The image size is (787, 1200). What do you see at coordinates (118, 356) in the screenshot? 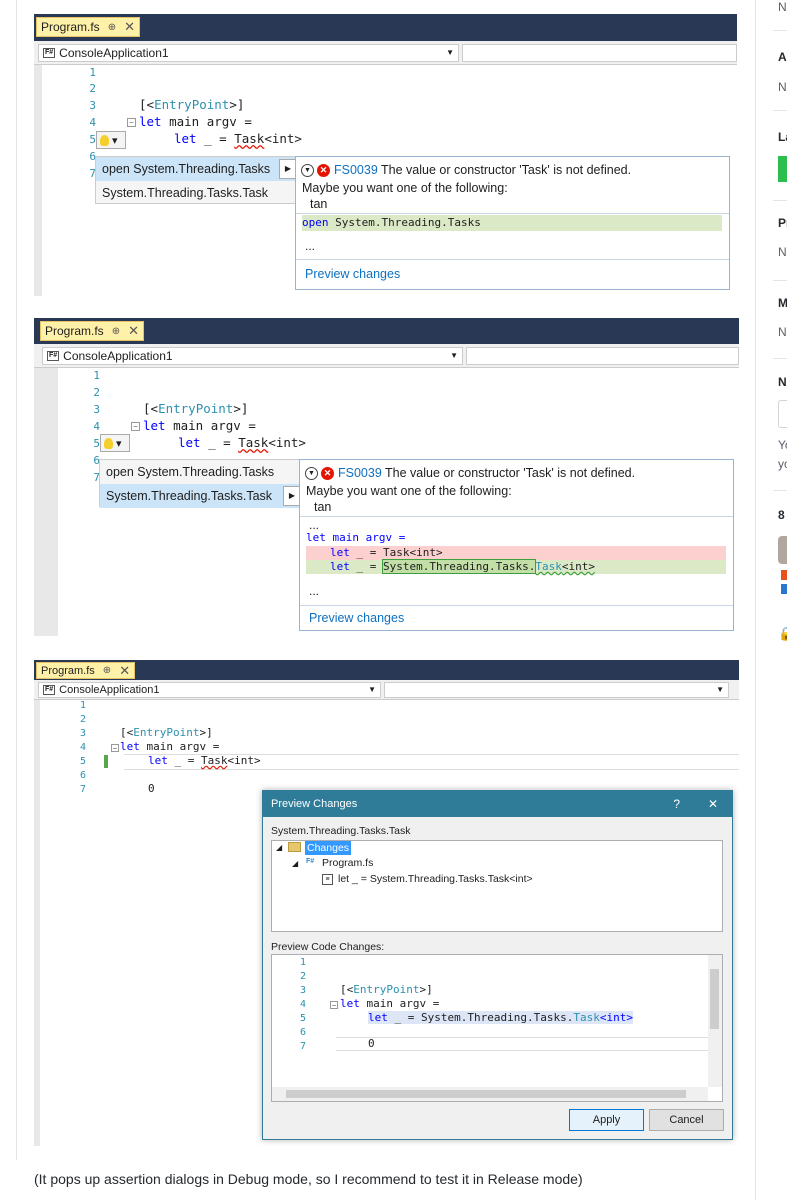
I see `project-name: ConsoleApplication1` at bounding box center [118, 356].